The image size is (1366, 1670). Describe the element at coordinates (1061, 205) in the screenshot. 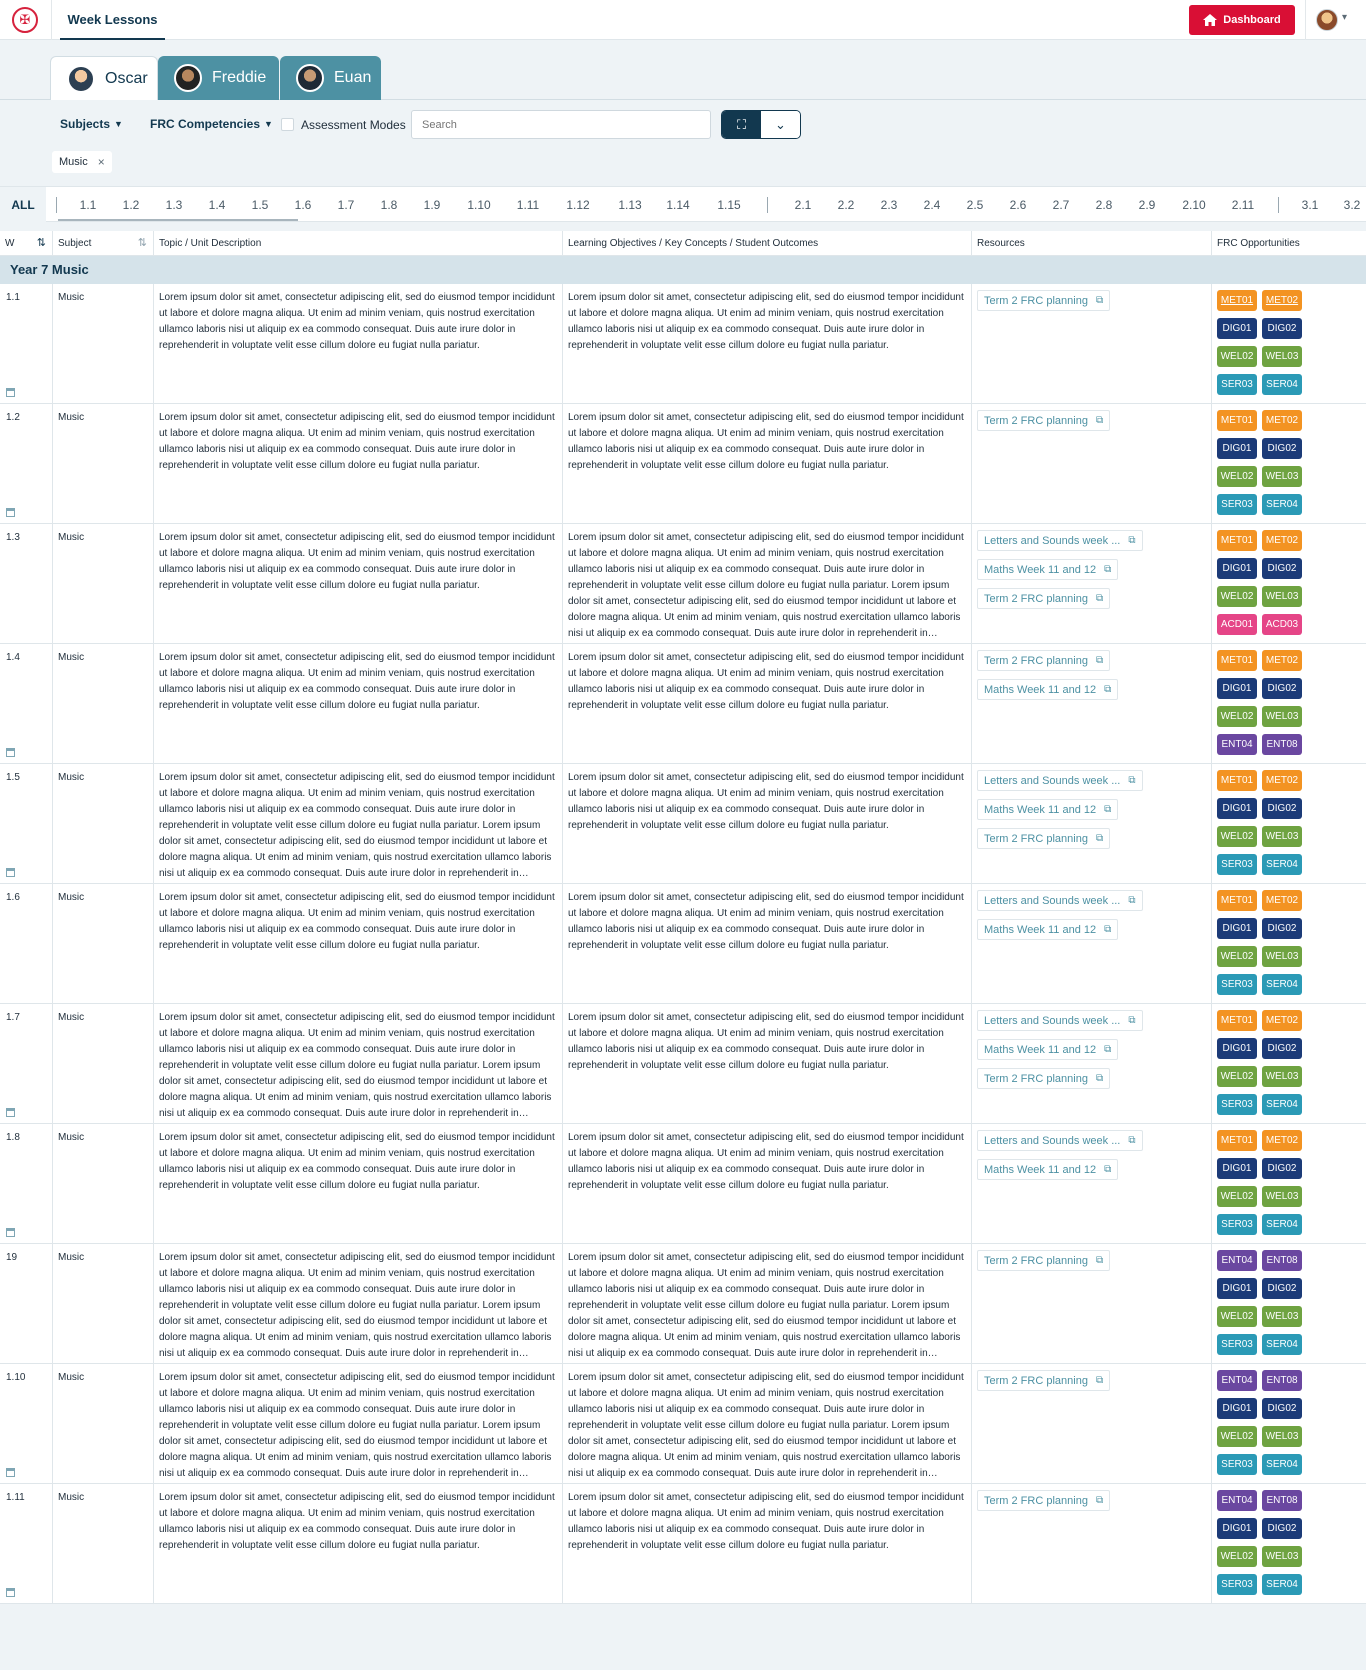

I see `week-tab: 2.7` at that location.